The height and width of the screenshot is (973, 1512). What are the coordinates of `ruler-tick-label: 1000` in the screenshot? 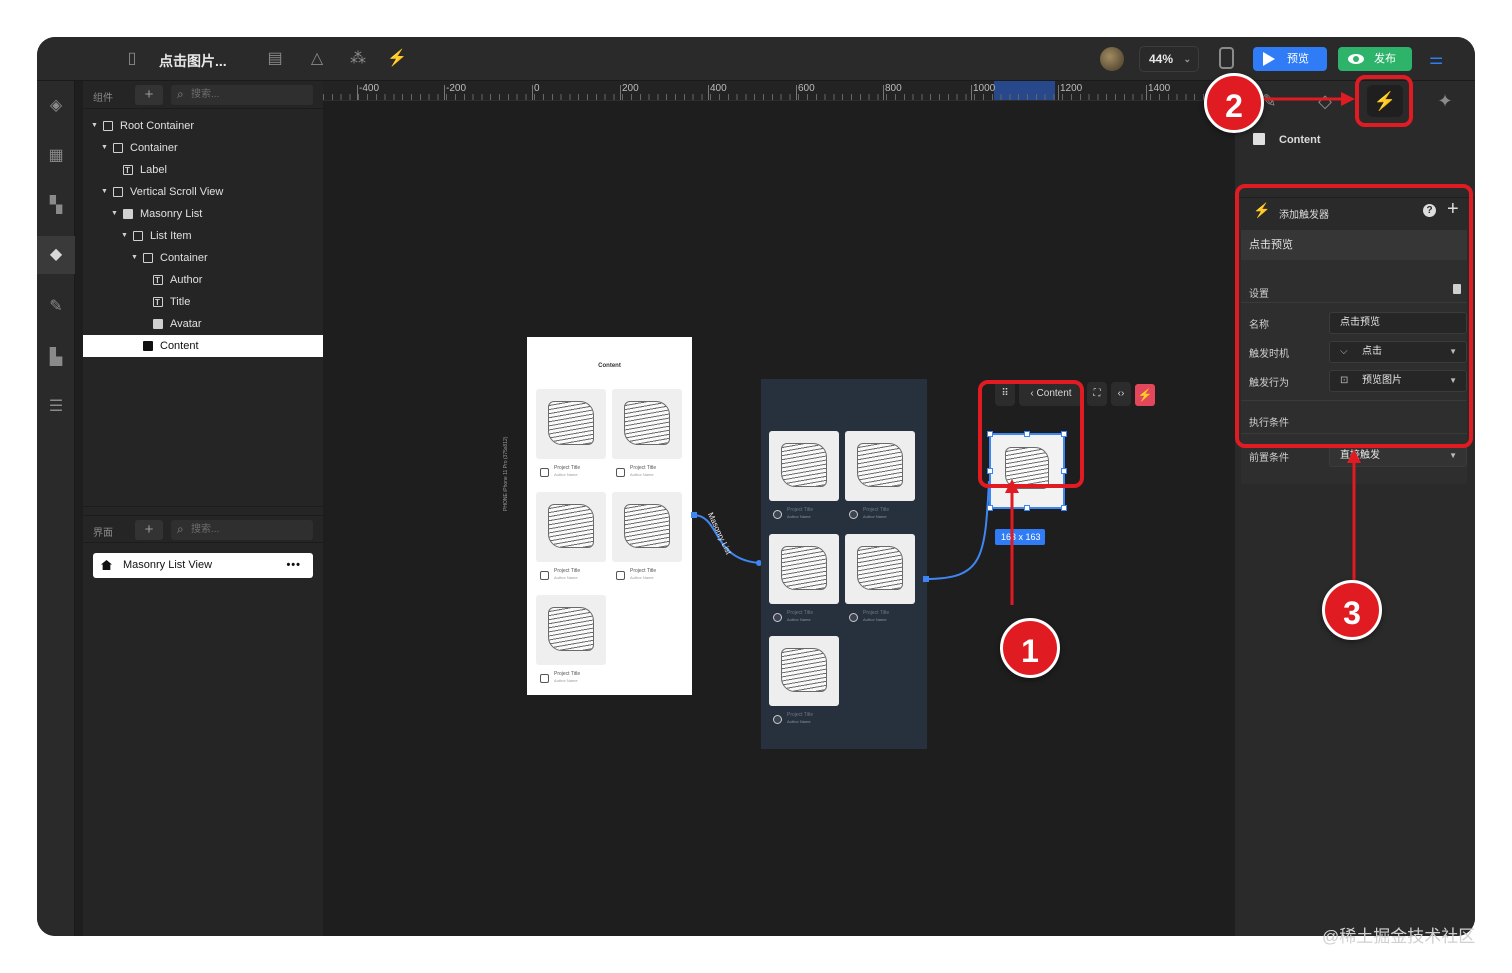 It's located at (984, 88).